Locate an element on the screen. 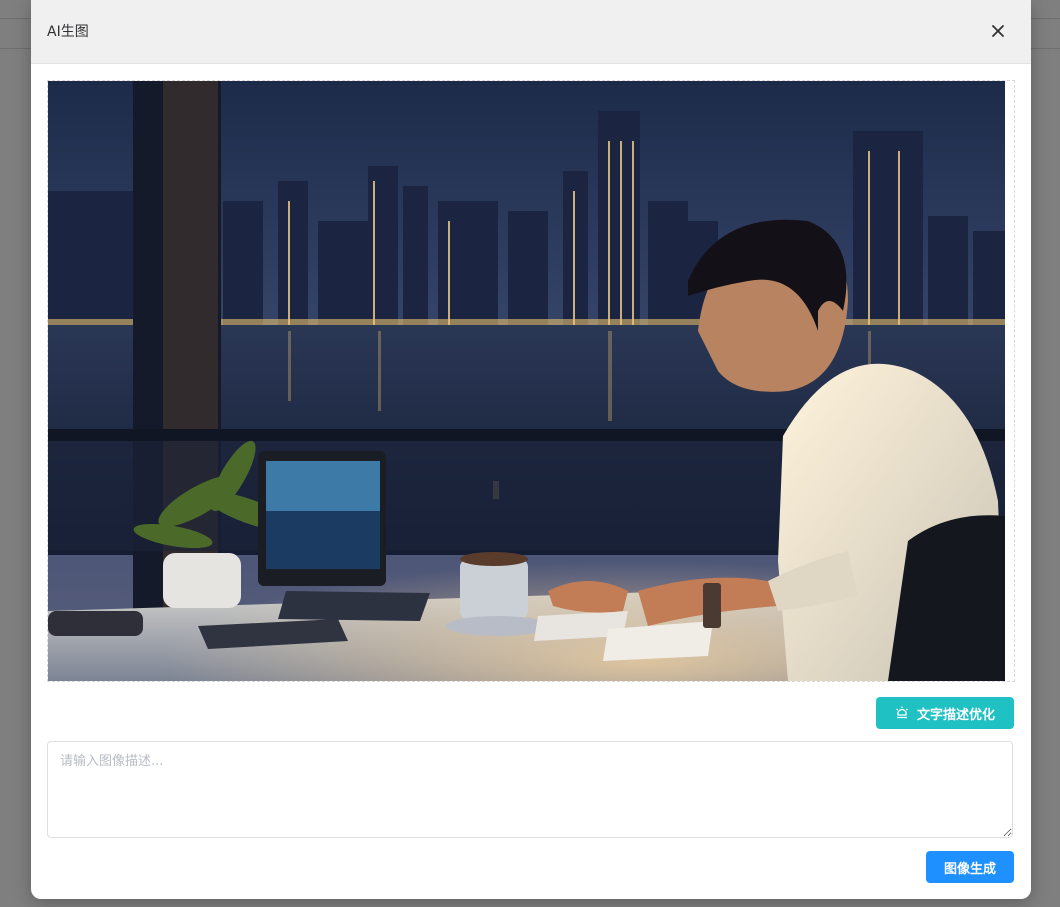 The height and width of the screenshot is (907, 1060). optimize-description-button: 文字描述优化 is located at coordinates (945, 713).